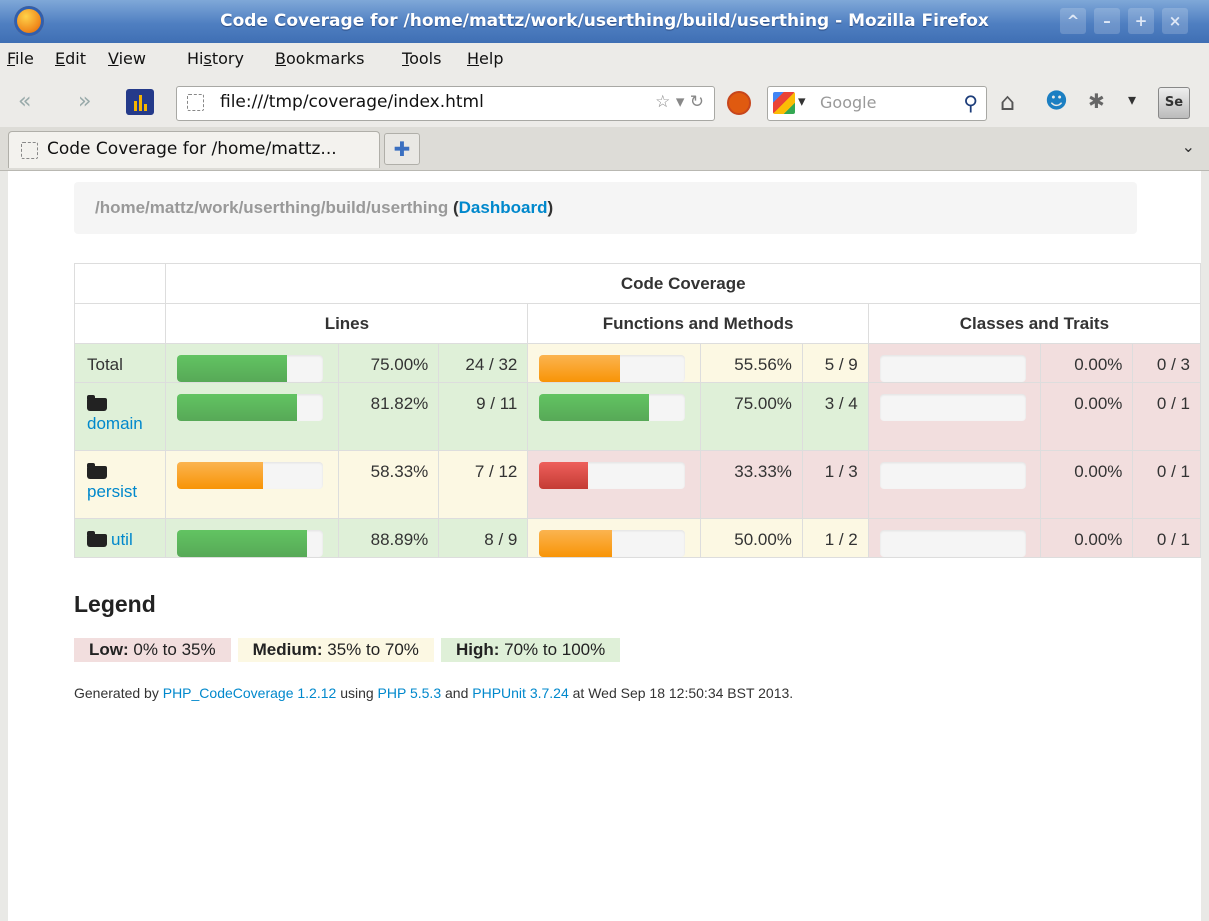 The width and height of the screenshot is (1209, 921). Describe the element at coordinates (410, 693) in the screenshot. I see `php-link: PHP 5.5.3` at that location.